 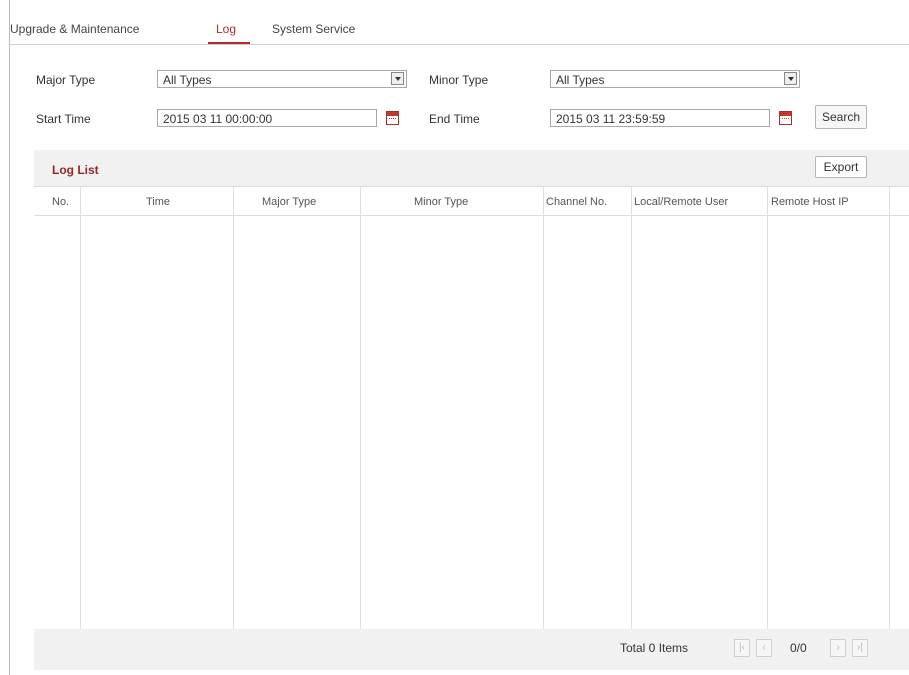 I want to click on pagination: Total 0 Items |‹ ‹ 0/0 › ›|, so click(x=471, y=649).